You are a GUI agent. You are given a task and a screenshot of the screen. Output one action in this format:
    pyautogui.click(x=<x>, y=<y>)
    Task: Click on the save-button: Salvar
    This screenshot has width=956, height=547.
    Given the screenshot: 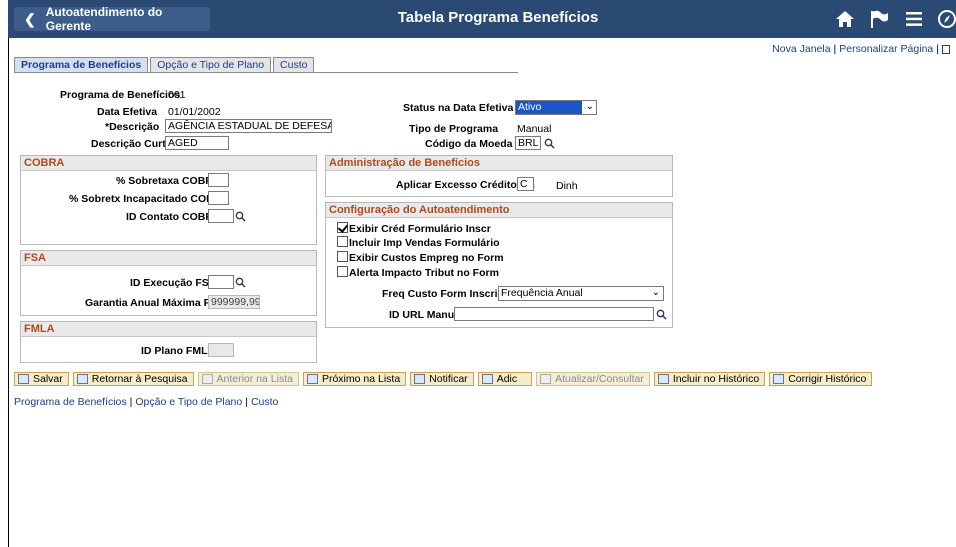 What is the action you would take?
    pyautogui.click(x=41, y=379)
    